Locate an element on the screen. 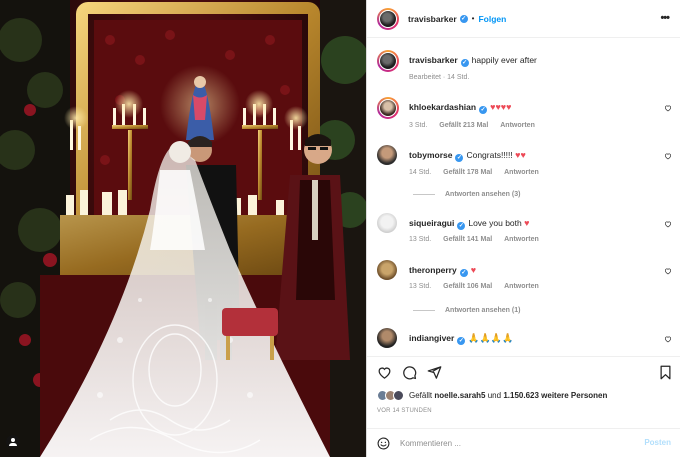  tagged-users-icon is located at coordinates (13, 442).